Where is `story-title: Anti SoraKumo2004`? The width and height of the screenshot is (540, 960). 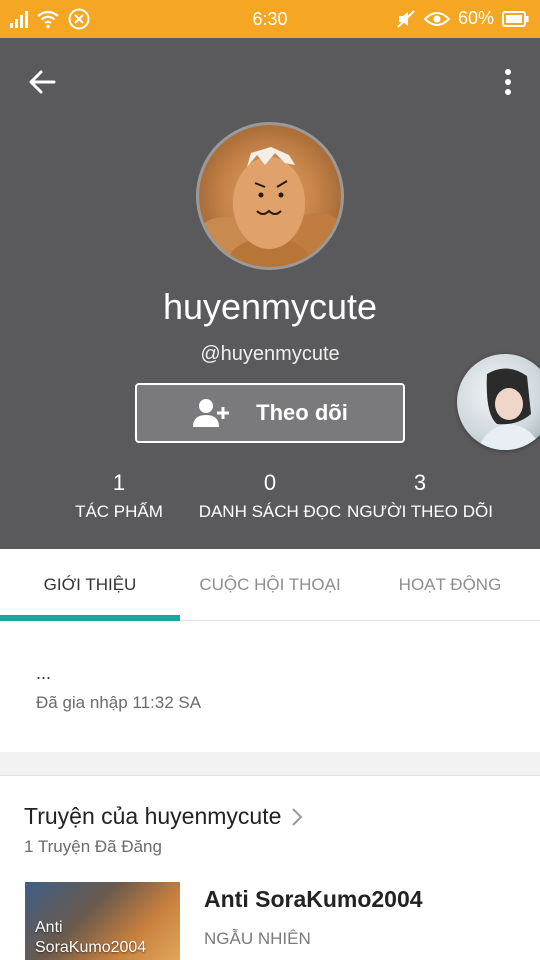
story-title: Anti SoraKumo2004 is located at coordinates (313, 899).